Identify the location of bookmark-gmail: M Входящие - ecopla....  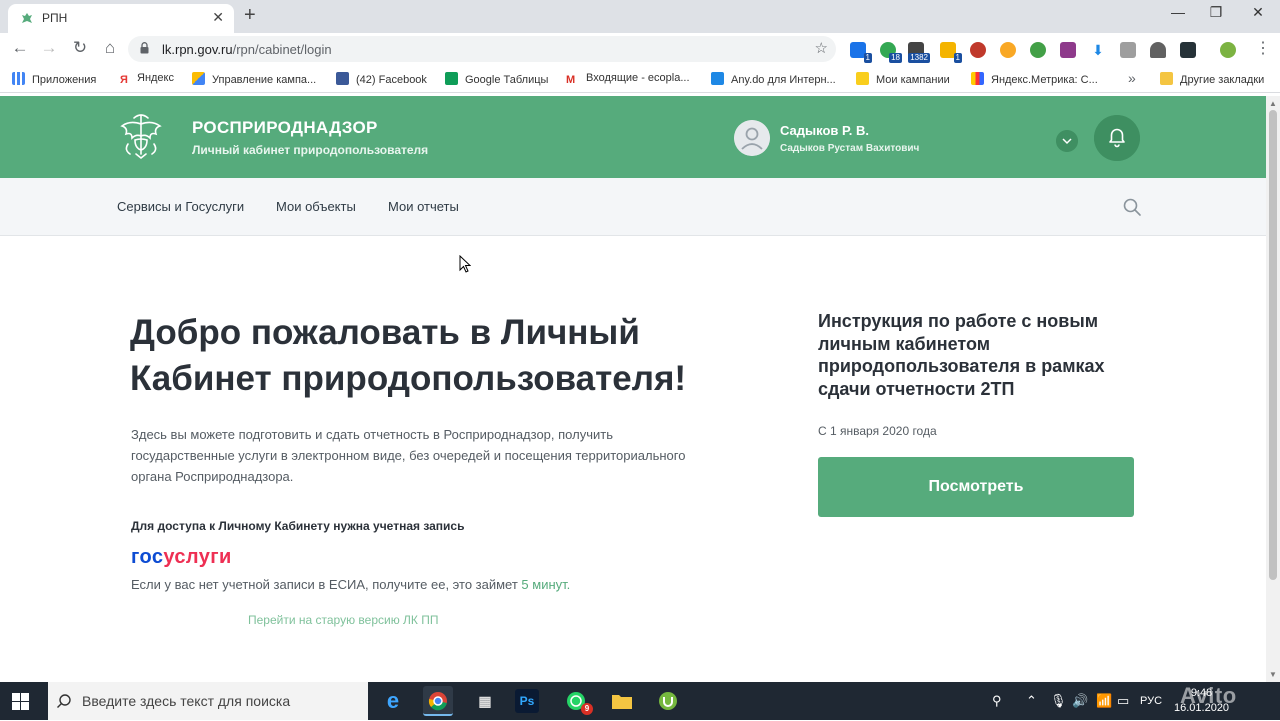
(628, 79).